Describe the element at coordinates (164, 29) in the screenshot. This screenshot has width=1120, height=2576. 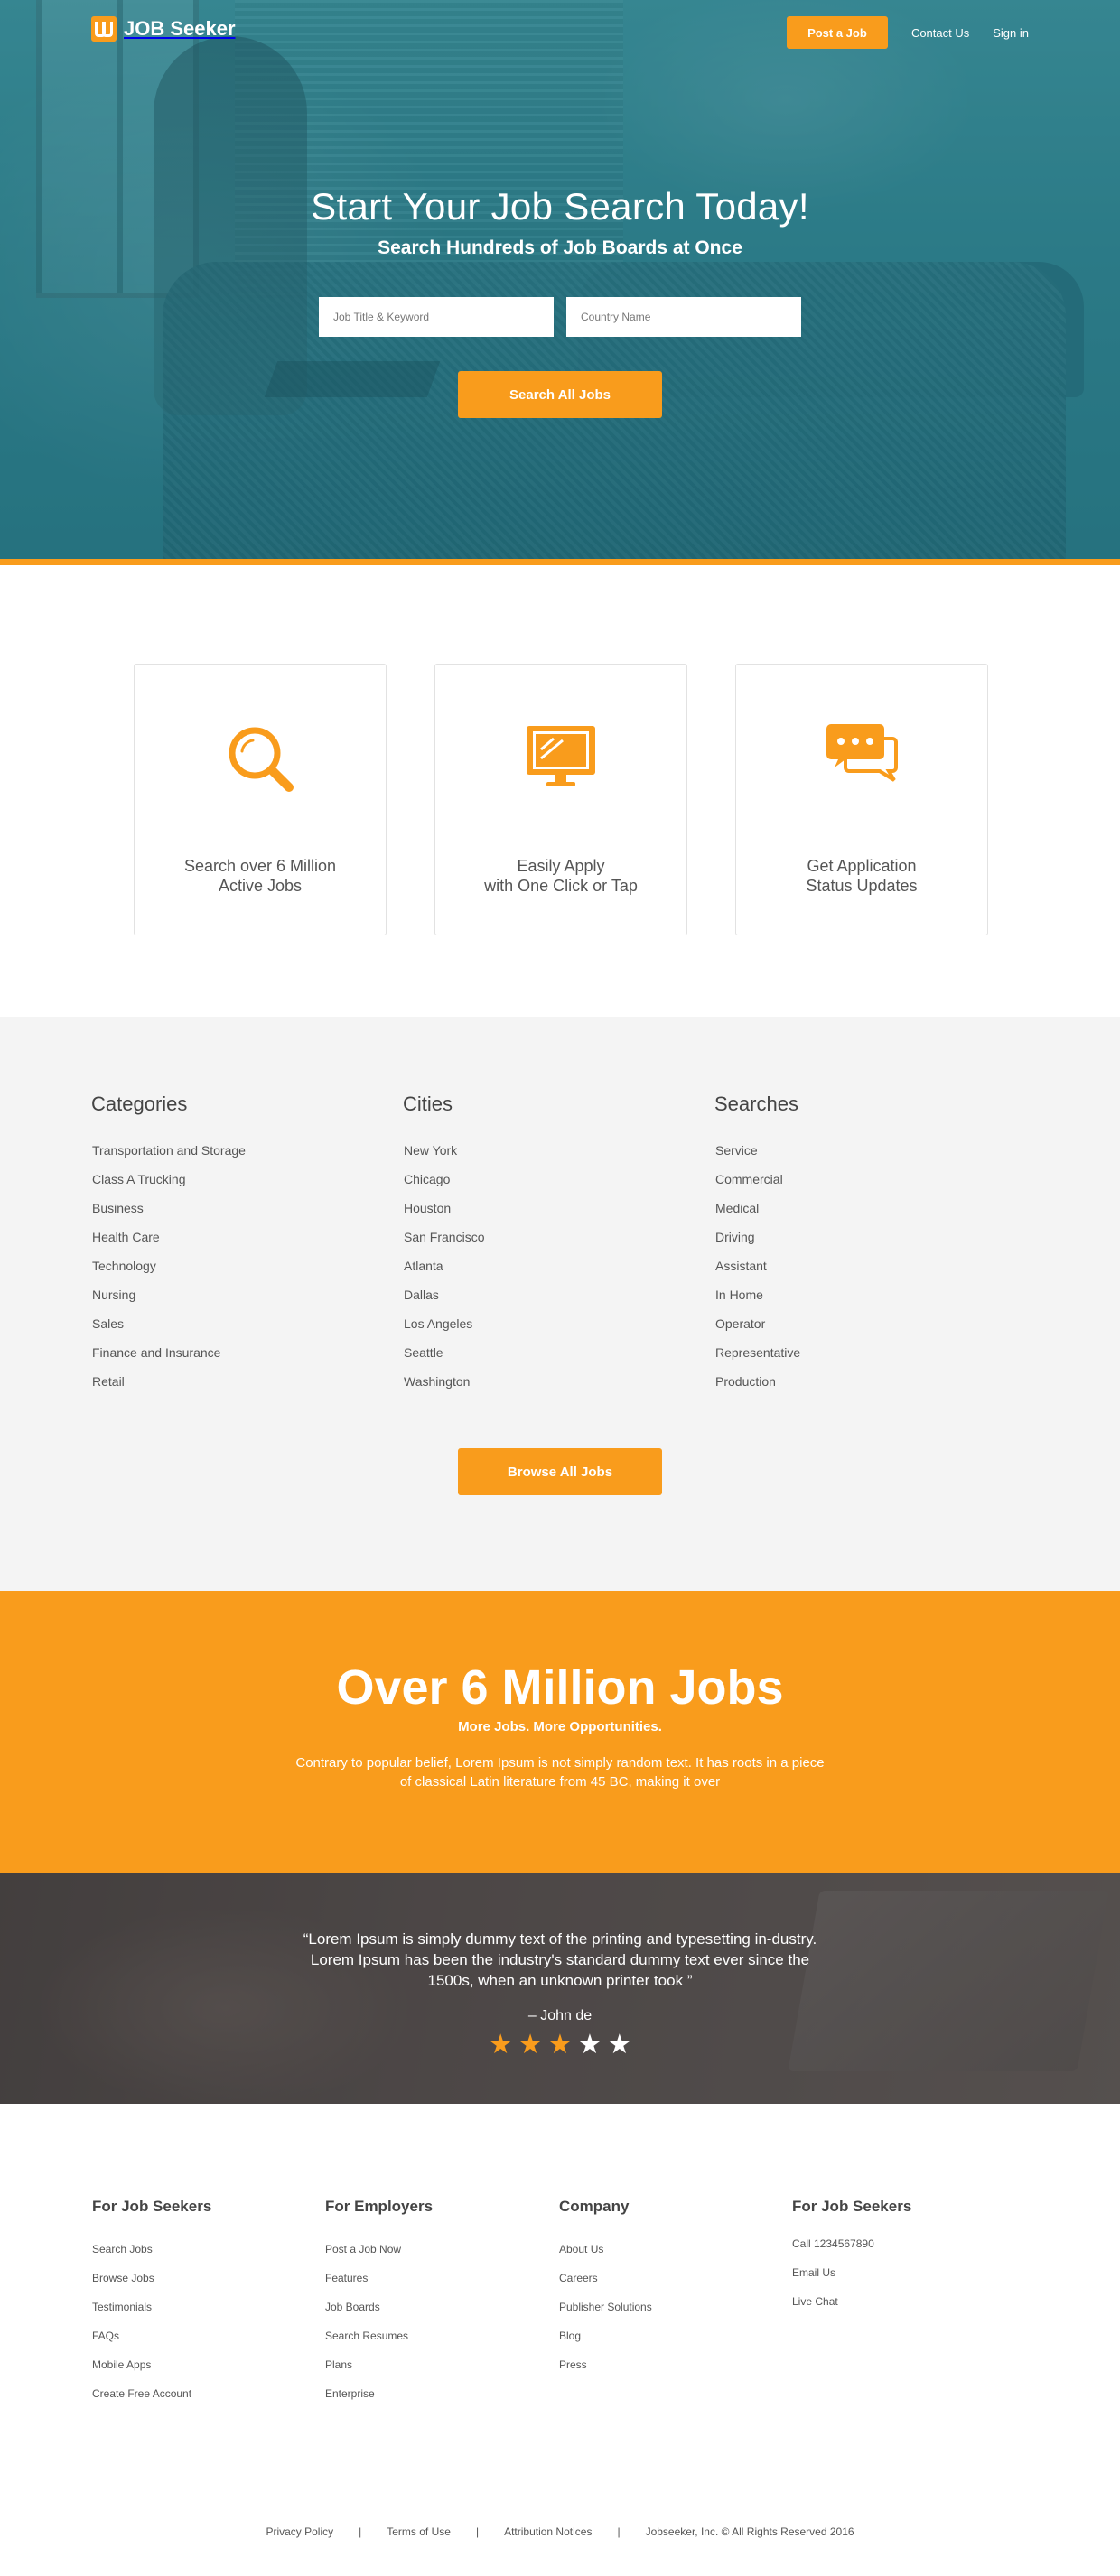
I see `site-logo: JOB Seeker` at that location.